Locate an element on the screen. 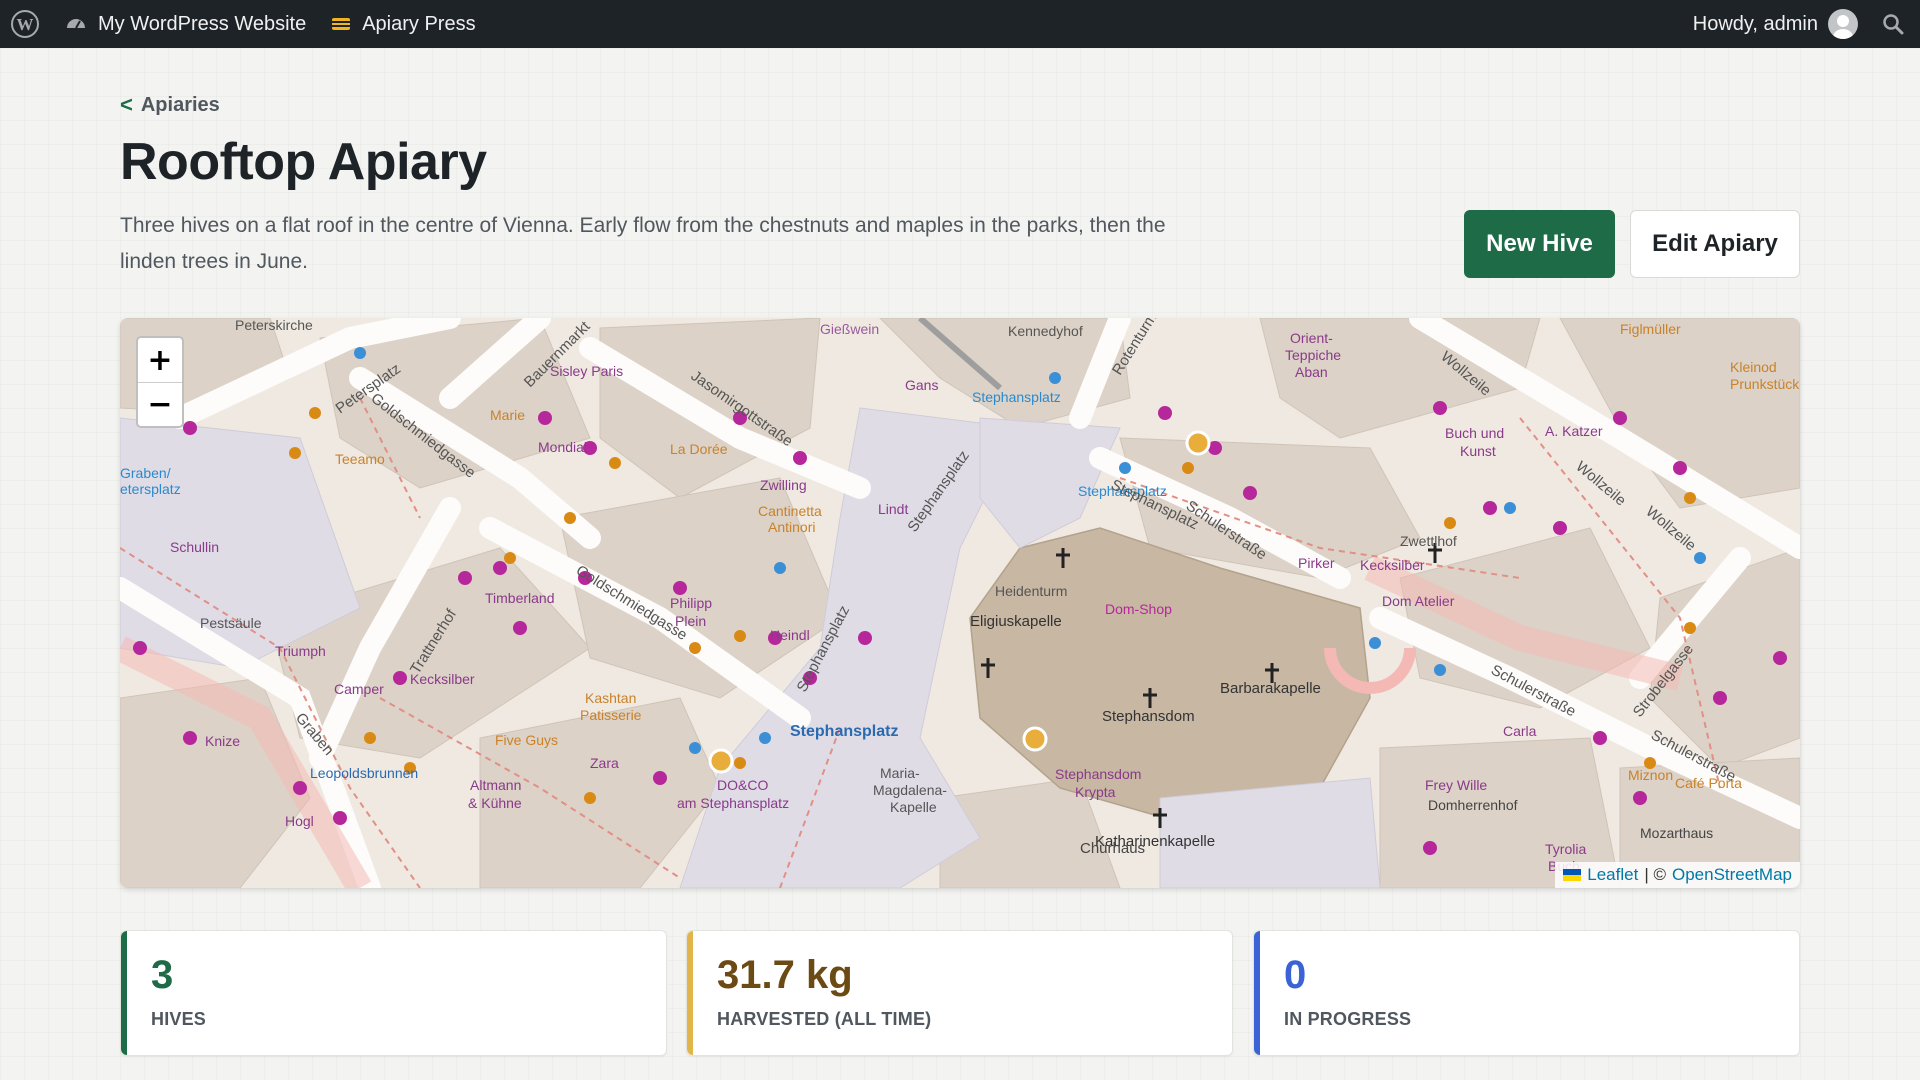 Image resolution: width=1920 pixels, height=1080 pixels. site-name-menu: My WordPress Website is located at coordinates (185, 24).